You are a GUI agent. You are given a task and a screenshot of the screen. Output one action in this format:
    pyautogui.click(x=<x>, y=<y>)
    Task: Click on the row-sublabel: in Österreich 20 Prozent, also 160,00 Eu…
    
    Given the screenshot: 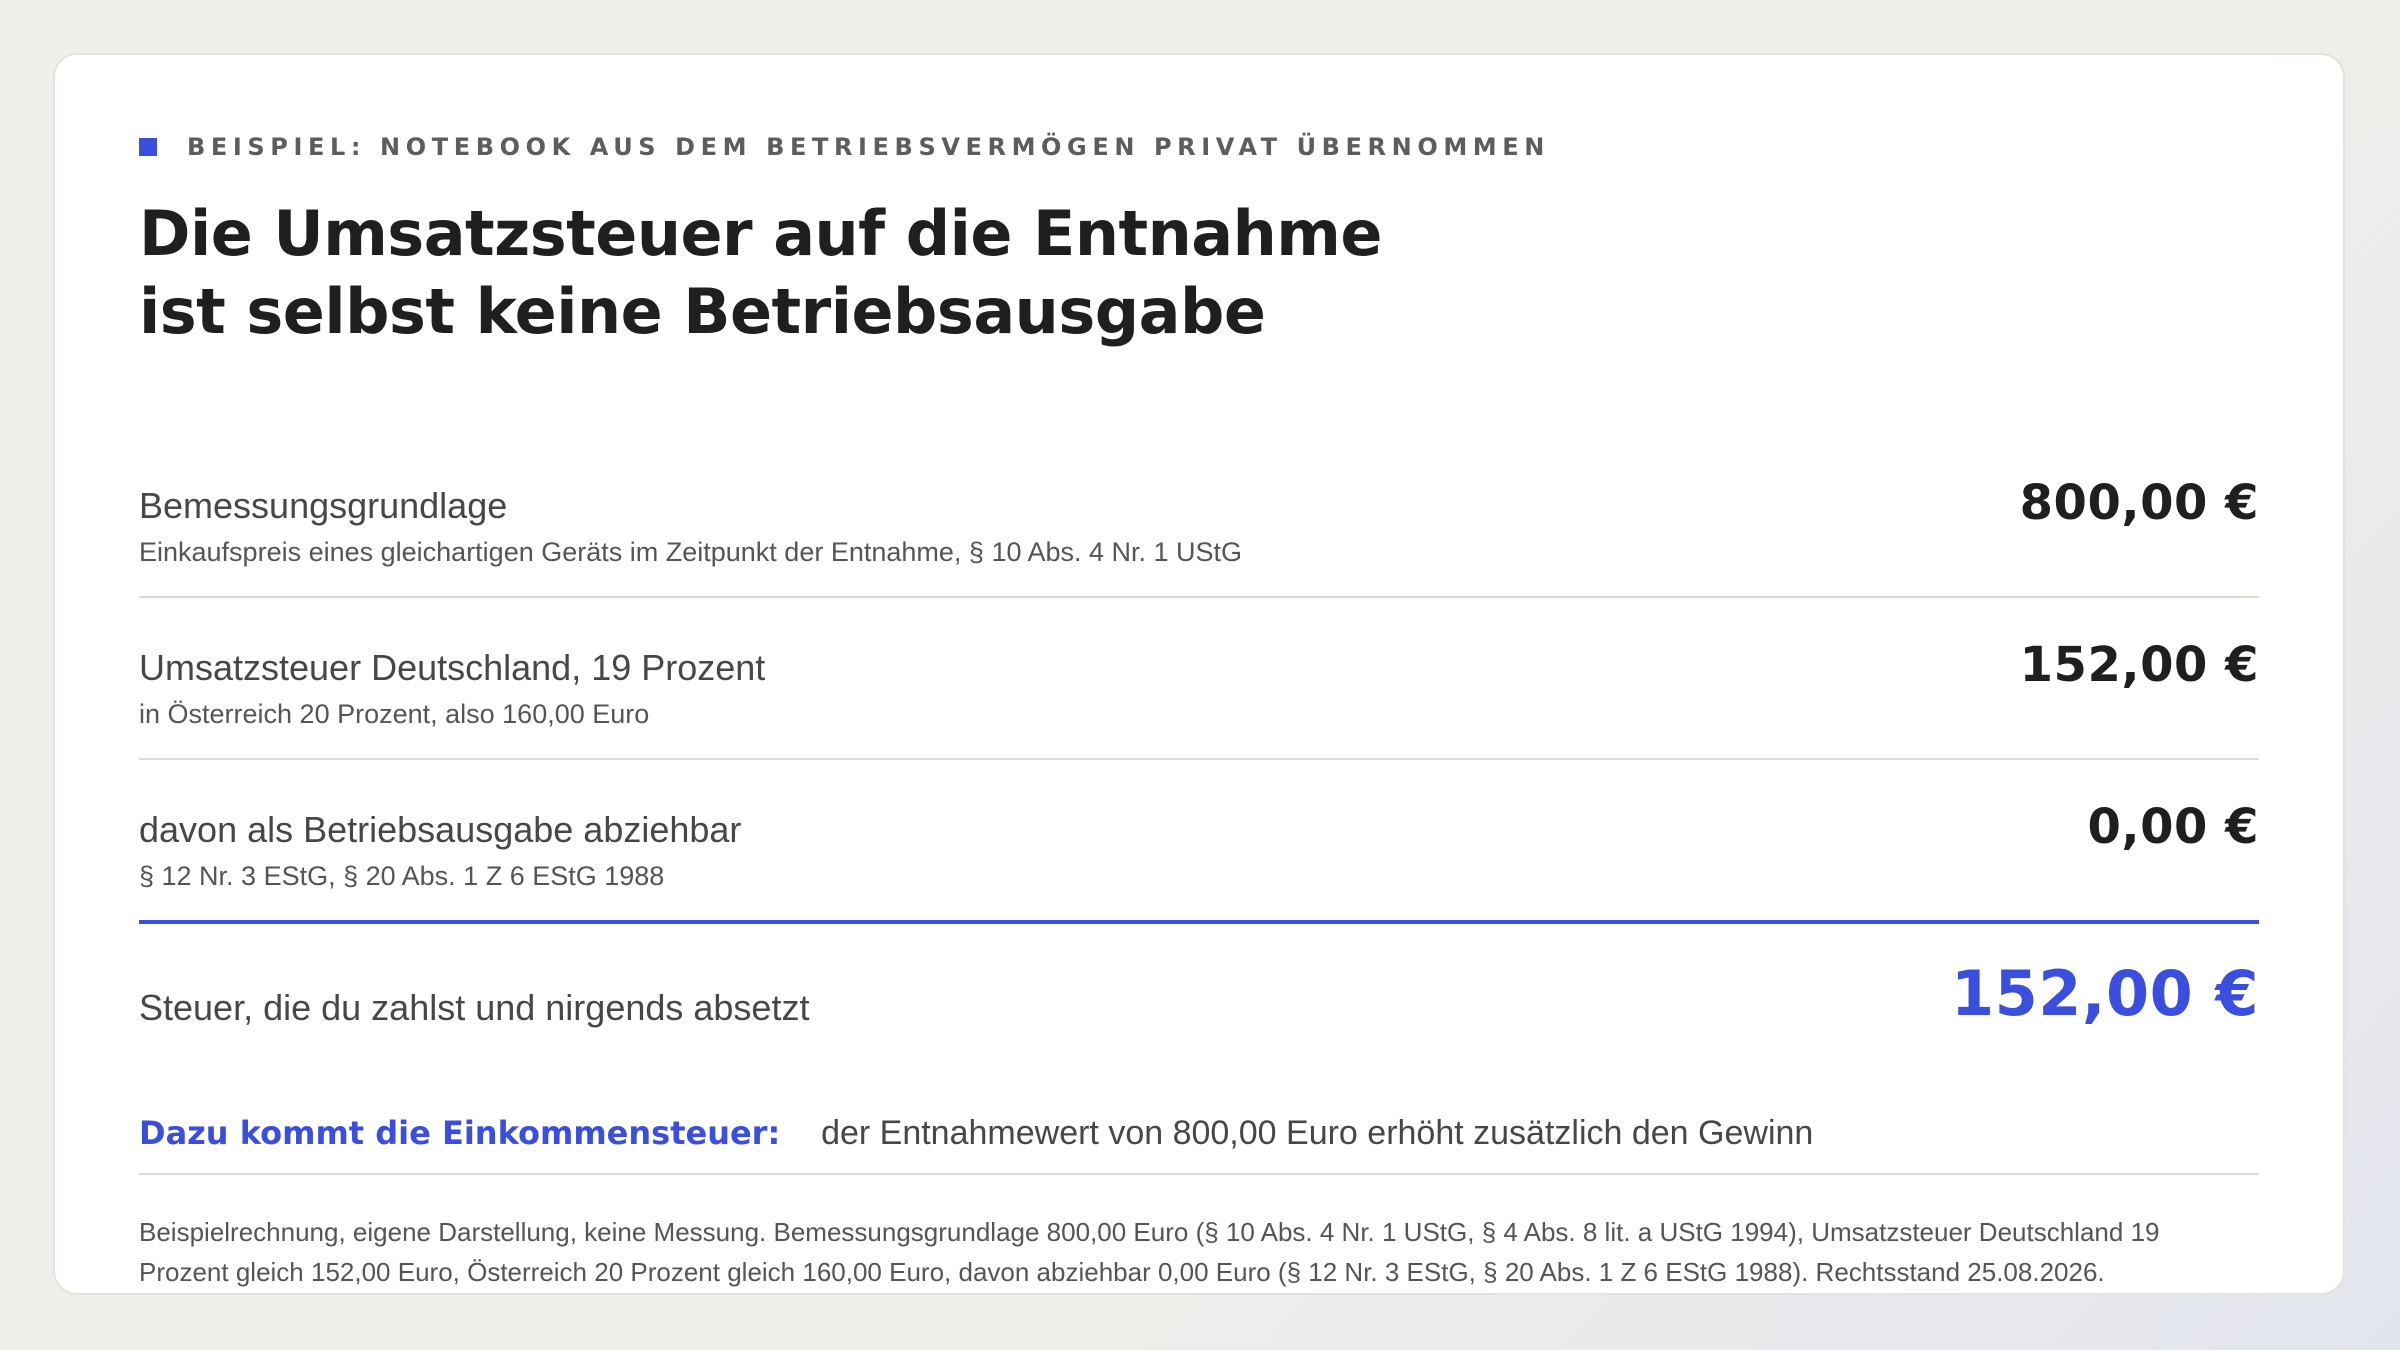 What is the action you would take?
    pyautogui.click(x=394, y=714)
    